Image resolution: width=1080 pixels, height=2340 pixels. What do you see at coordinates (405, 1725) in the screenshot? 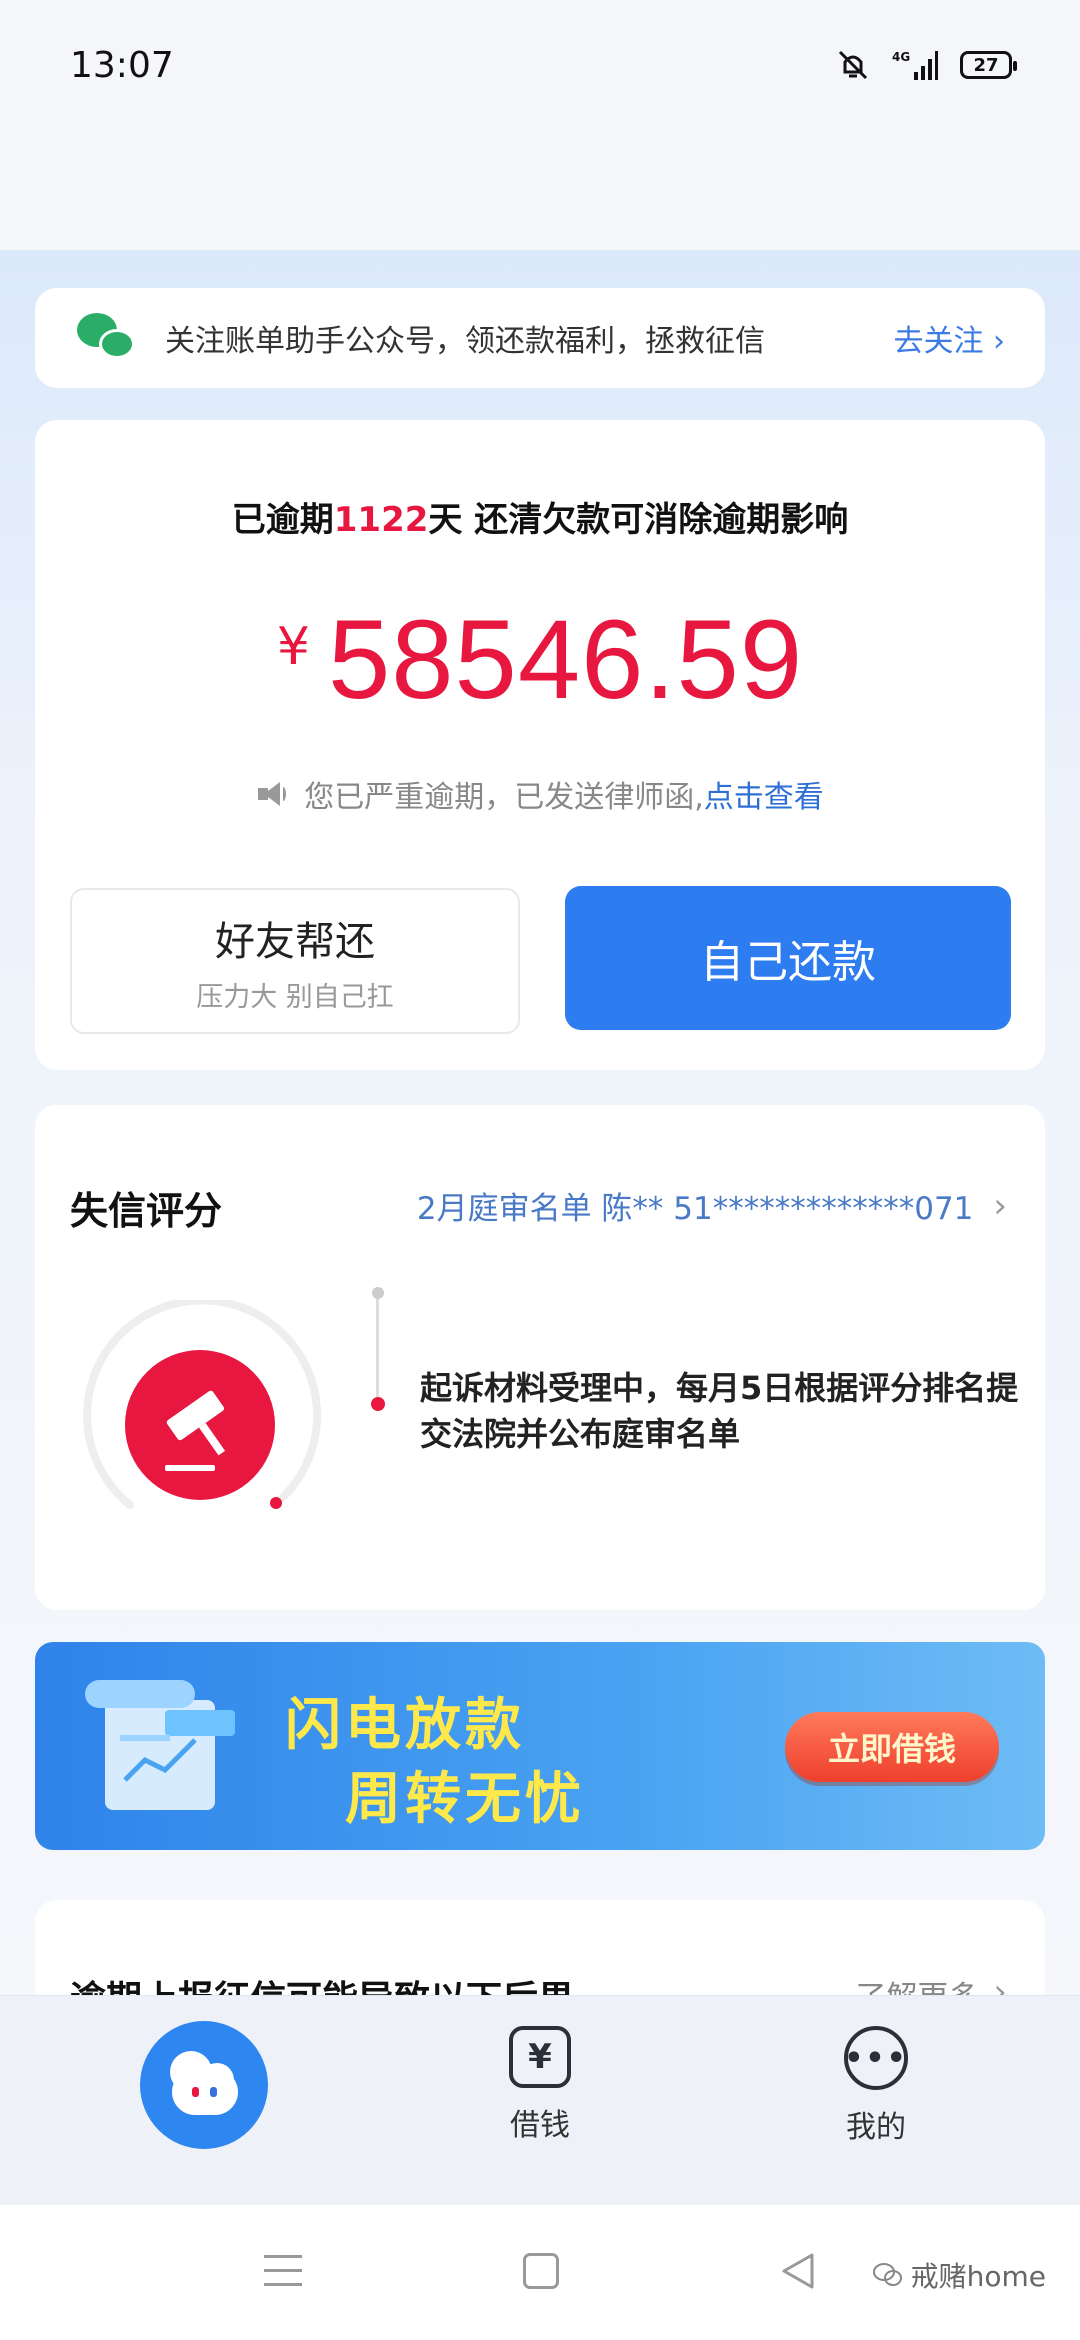
I see `banner-headline: 闪电放款` at bounding box center [405, 1725].